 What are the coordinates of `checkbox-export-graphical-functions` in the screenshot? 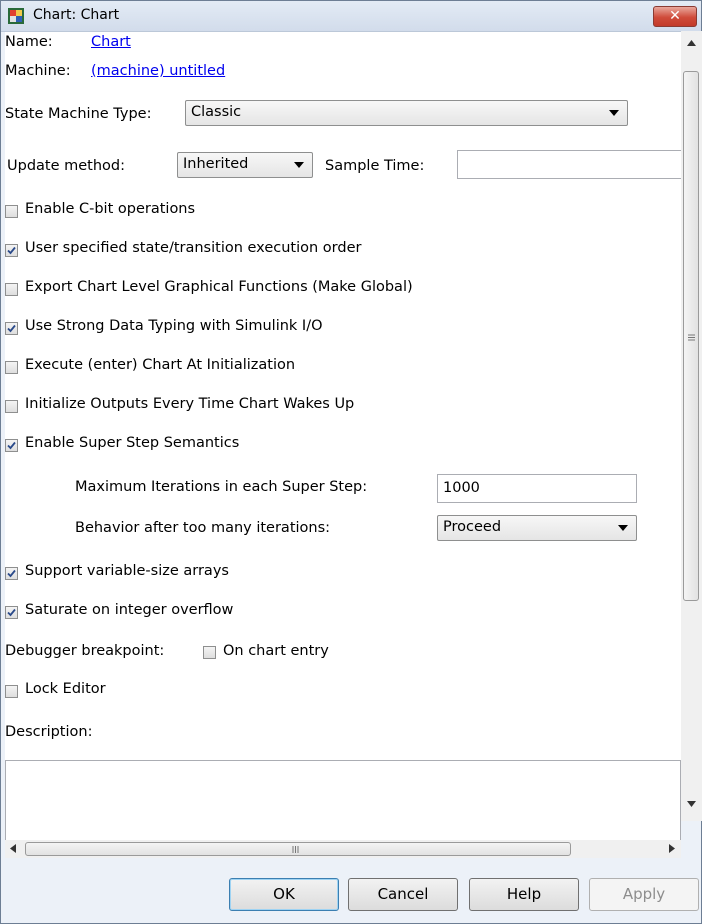 It's located at (11, 289).